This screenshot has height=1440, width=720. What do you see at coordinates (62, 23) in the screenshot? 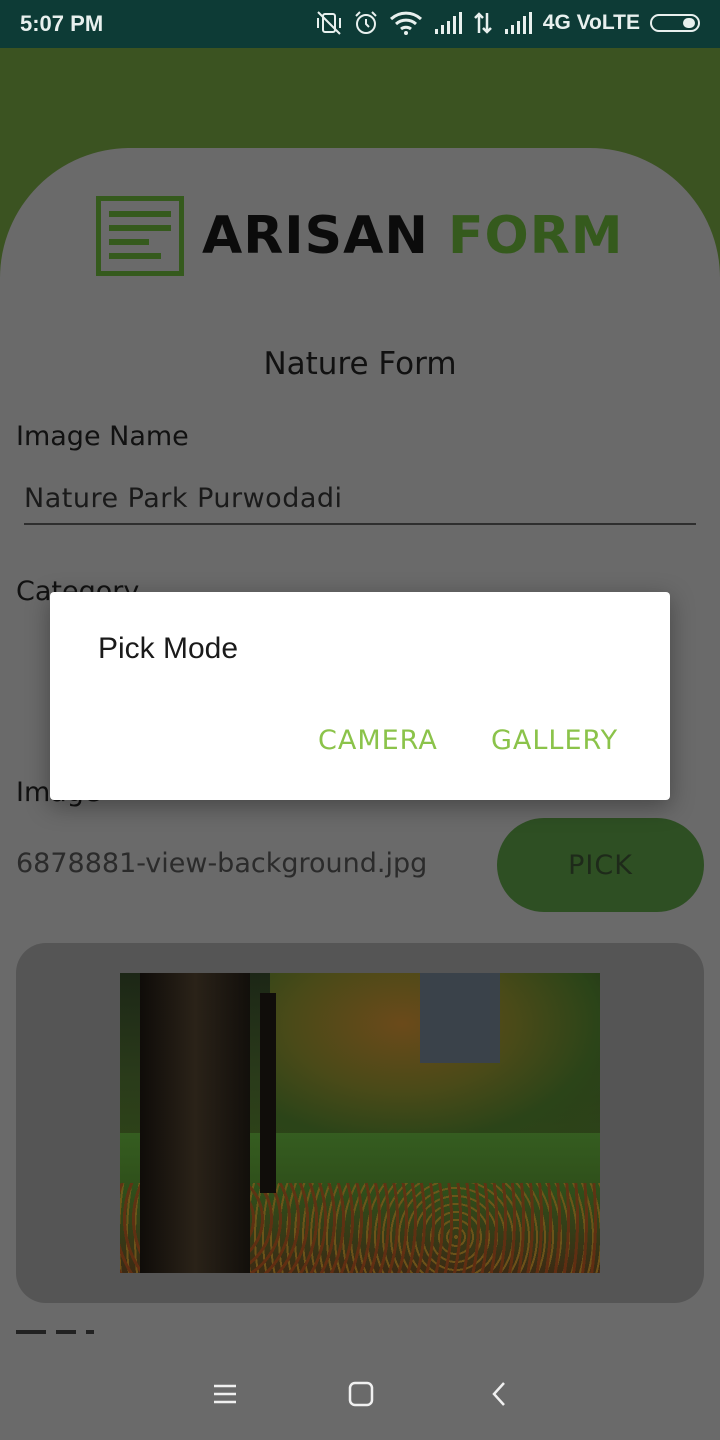
I see `status-time: 5:07 PM` at bounding box center [62, 23].